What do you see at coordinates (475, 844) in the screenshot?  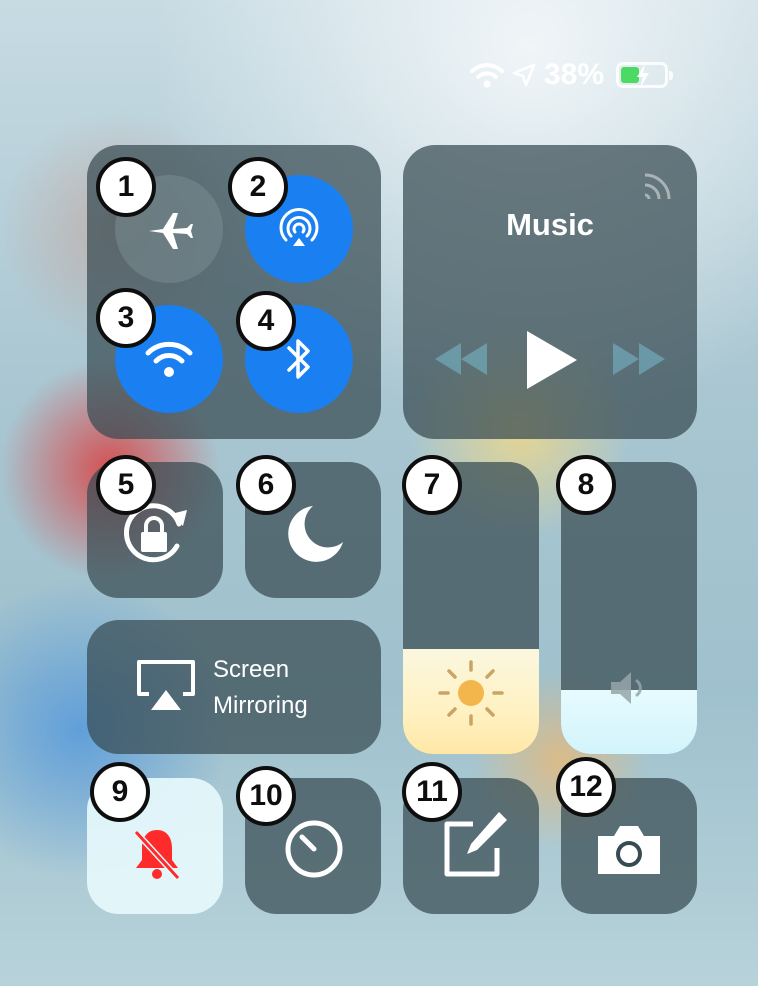 I see `notes-icon` at bounding box center [475, 844].